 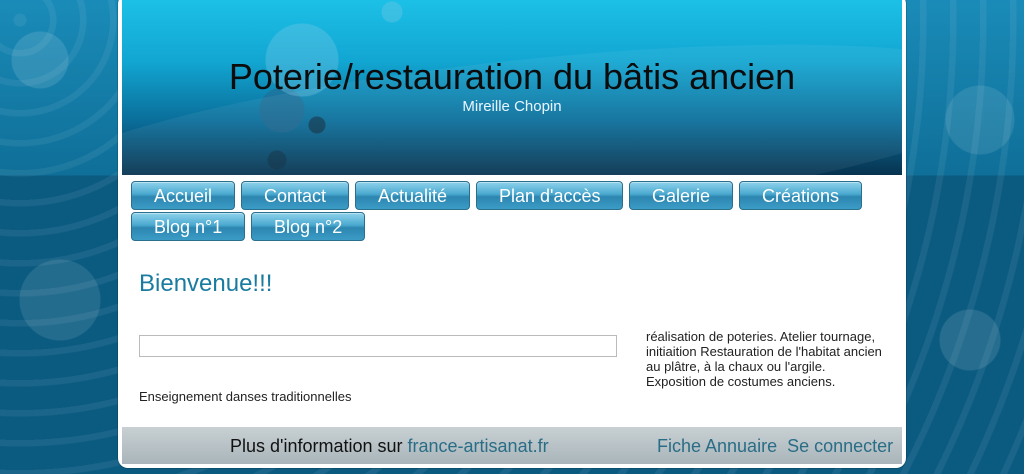 I want to click on description-line: Exposition de costumes anciens., so click(x=741, y=381).